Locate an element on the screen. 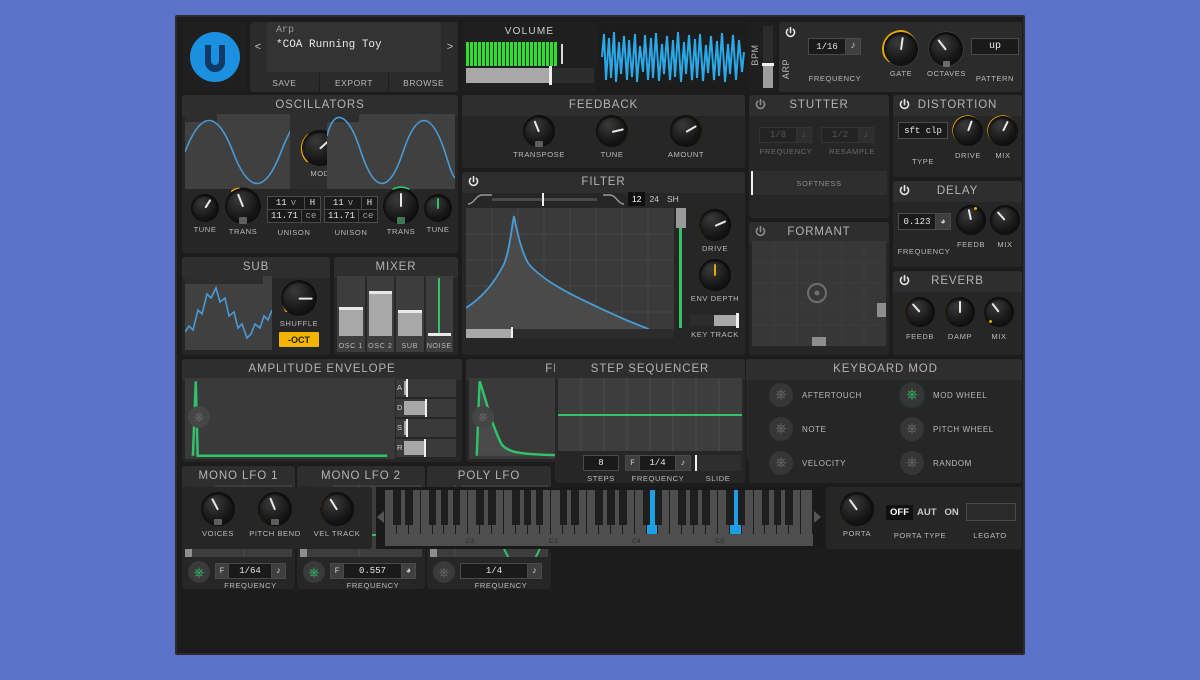 The height and width of the screenshot is (680, 1200). osc1-unison-field: 11 v H 11.71 ce UNISON is located at coordinates (294, 216).